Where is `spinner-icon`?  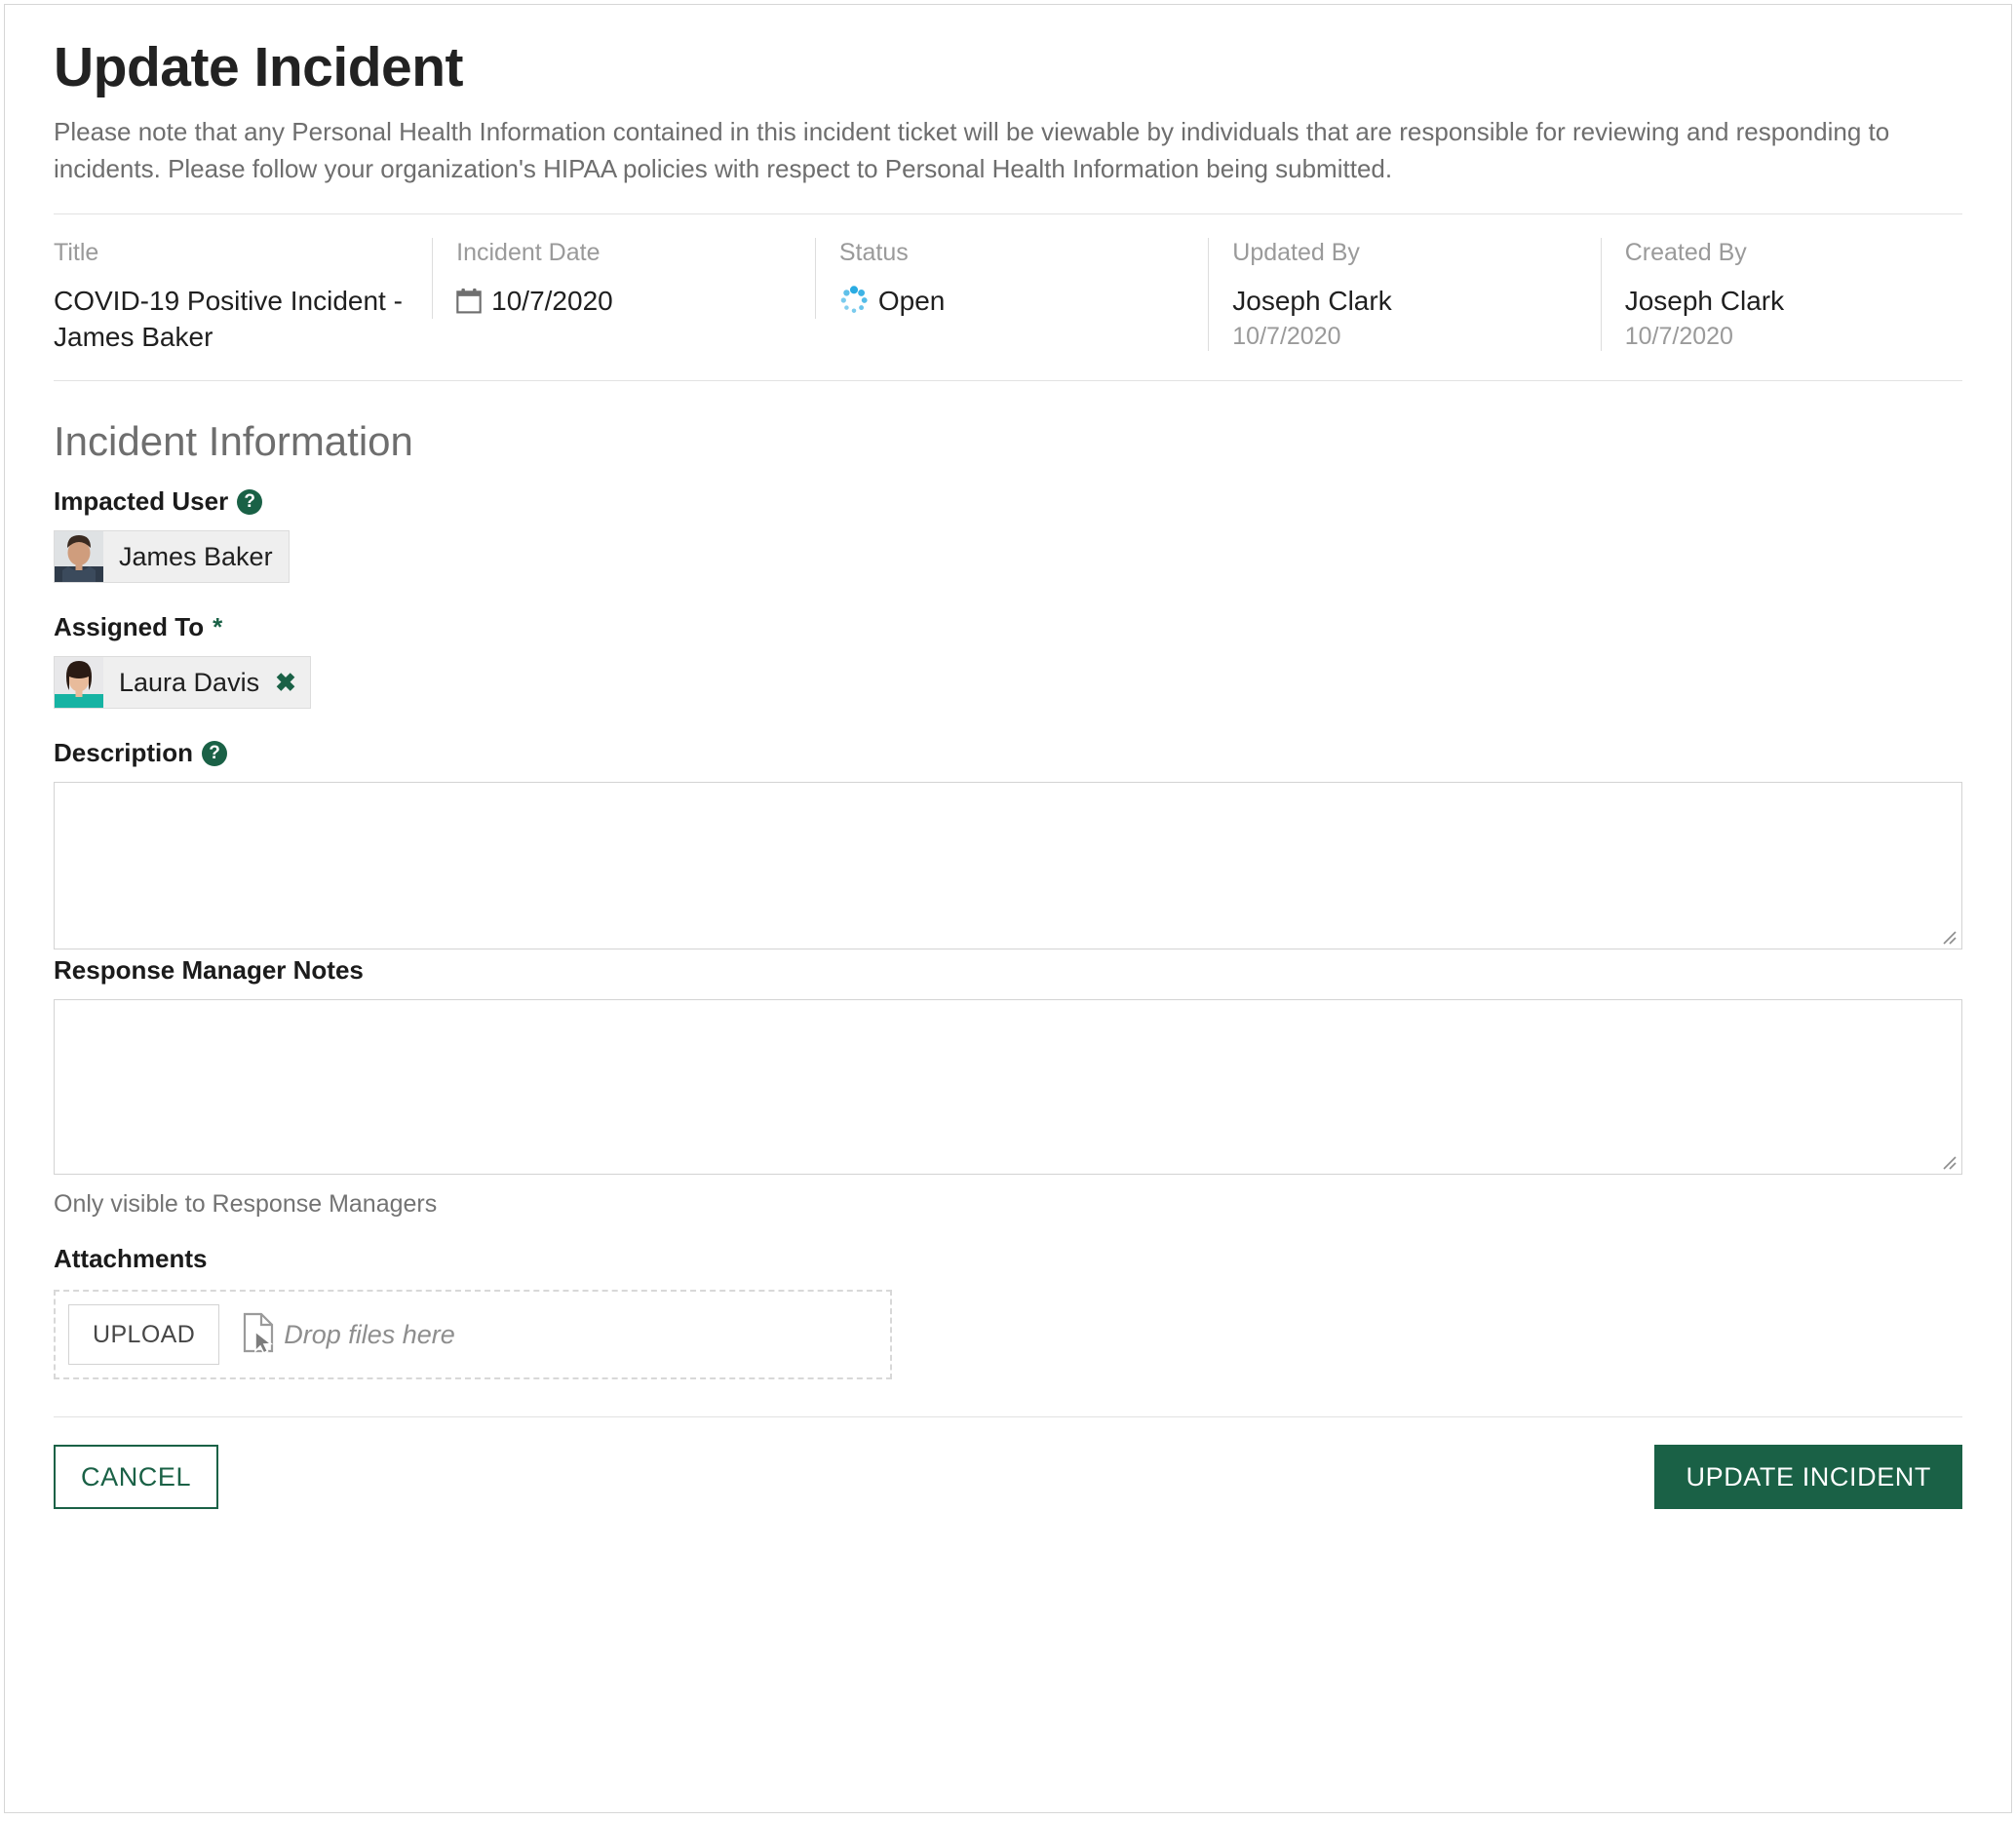 spinner-icon is located at coordinates (854, 300).